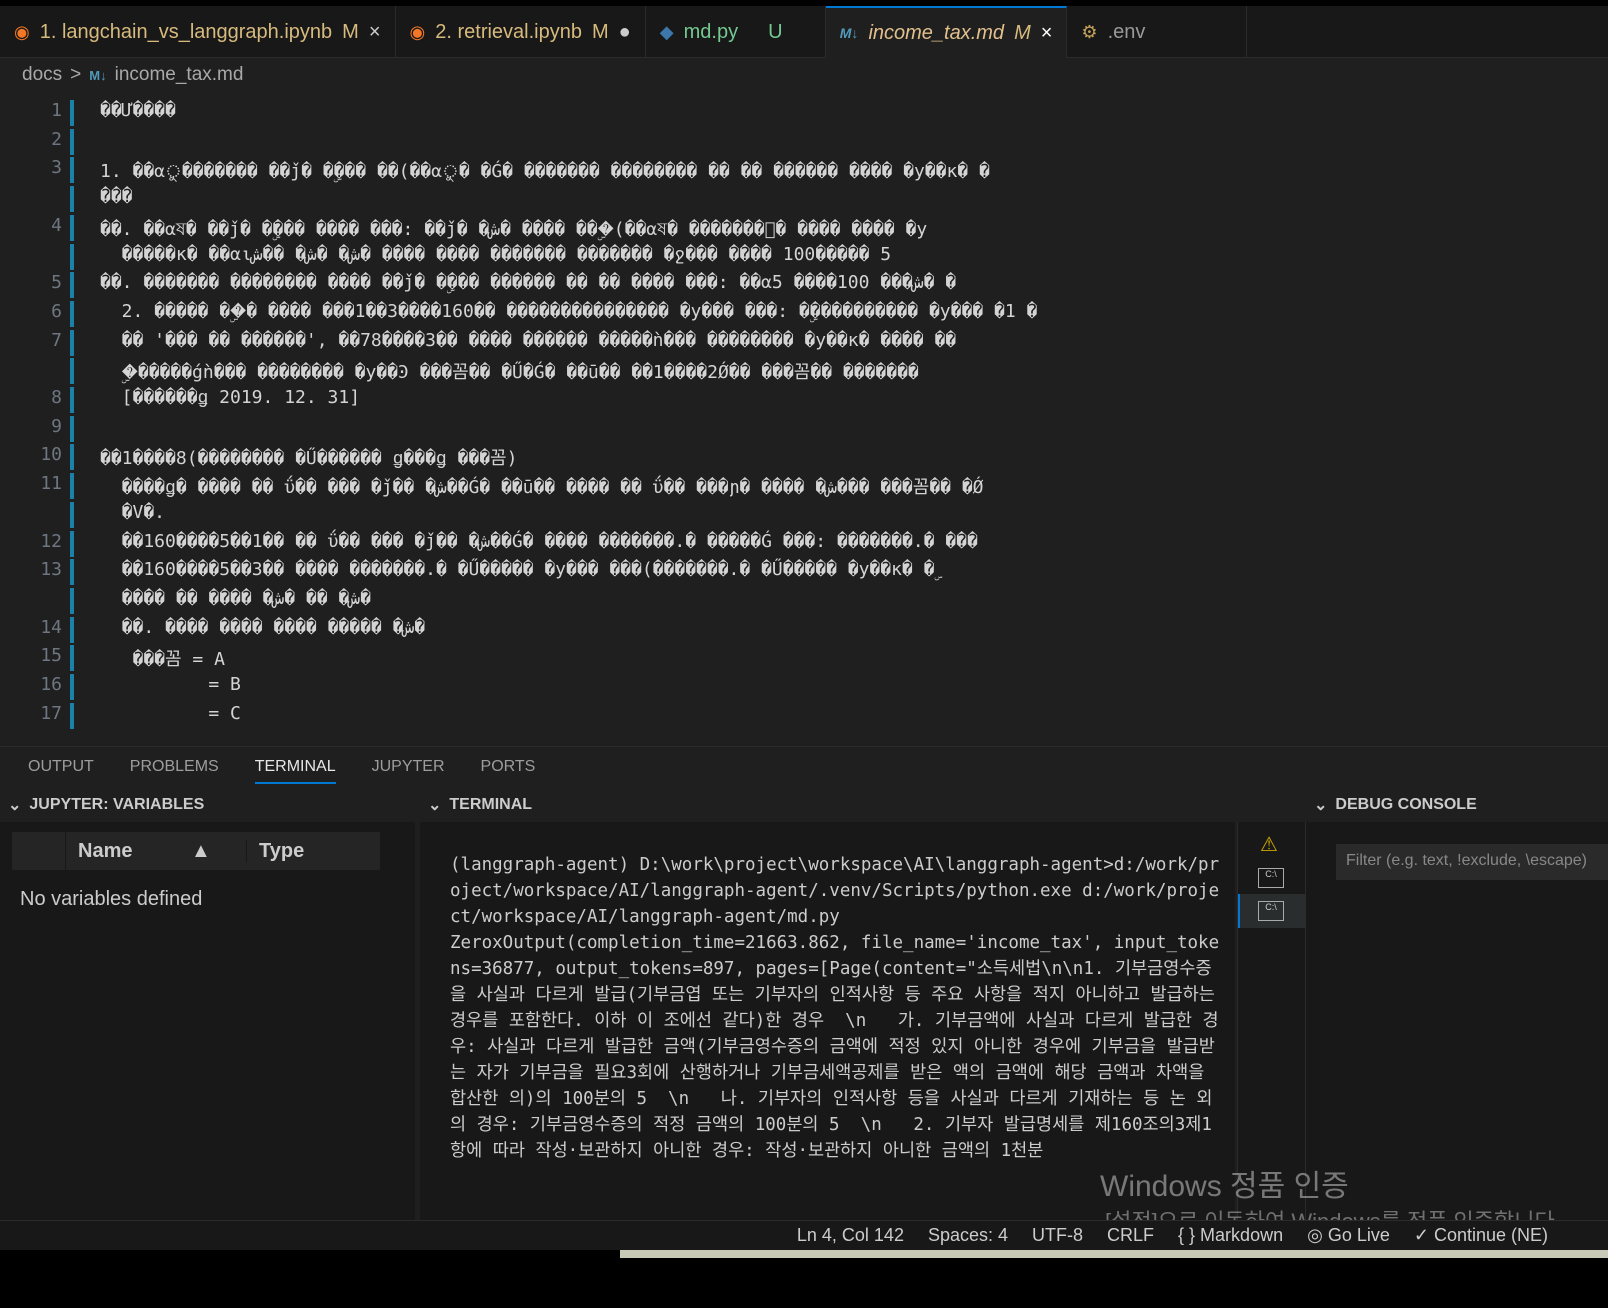  Describe the element at coordinates (138, 110) in the screenshot. I see `code-line: ��Ư����` at that location.